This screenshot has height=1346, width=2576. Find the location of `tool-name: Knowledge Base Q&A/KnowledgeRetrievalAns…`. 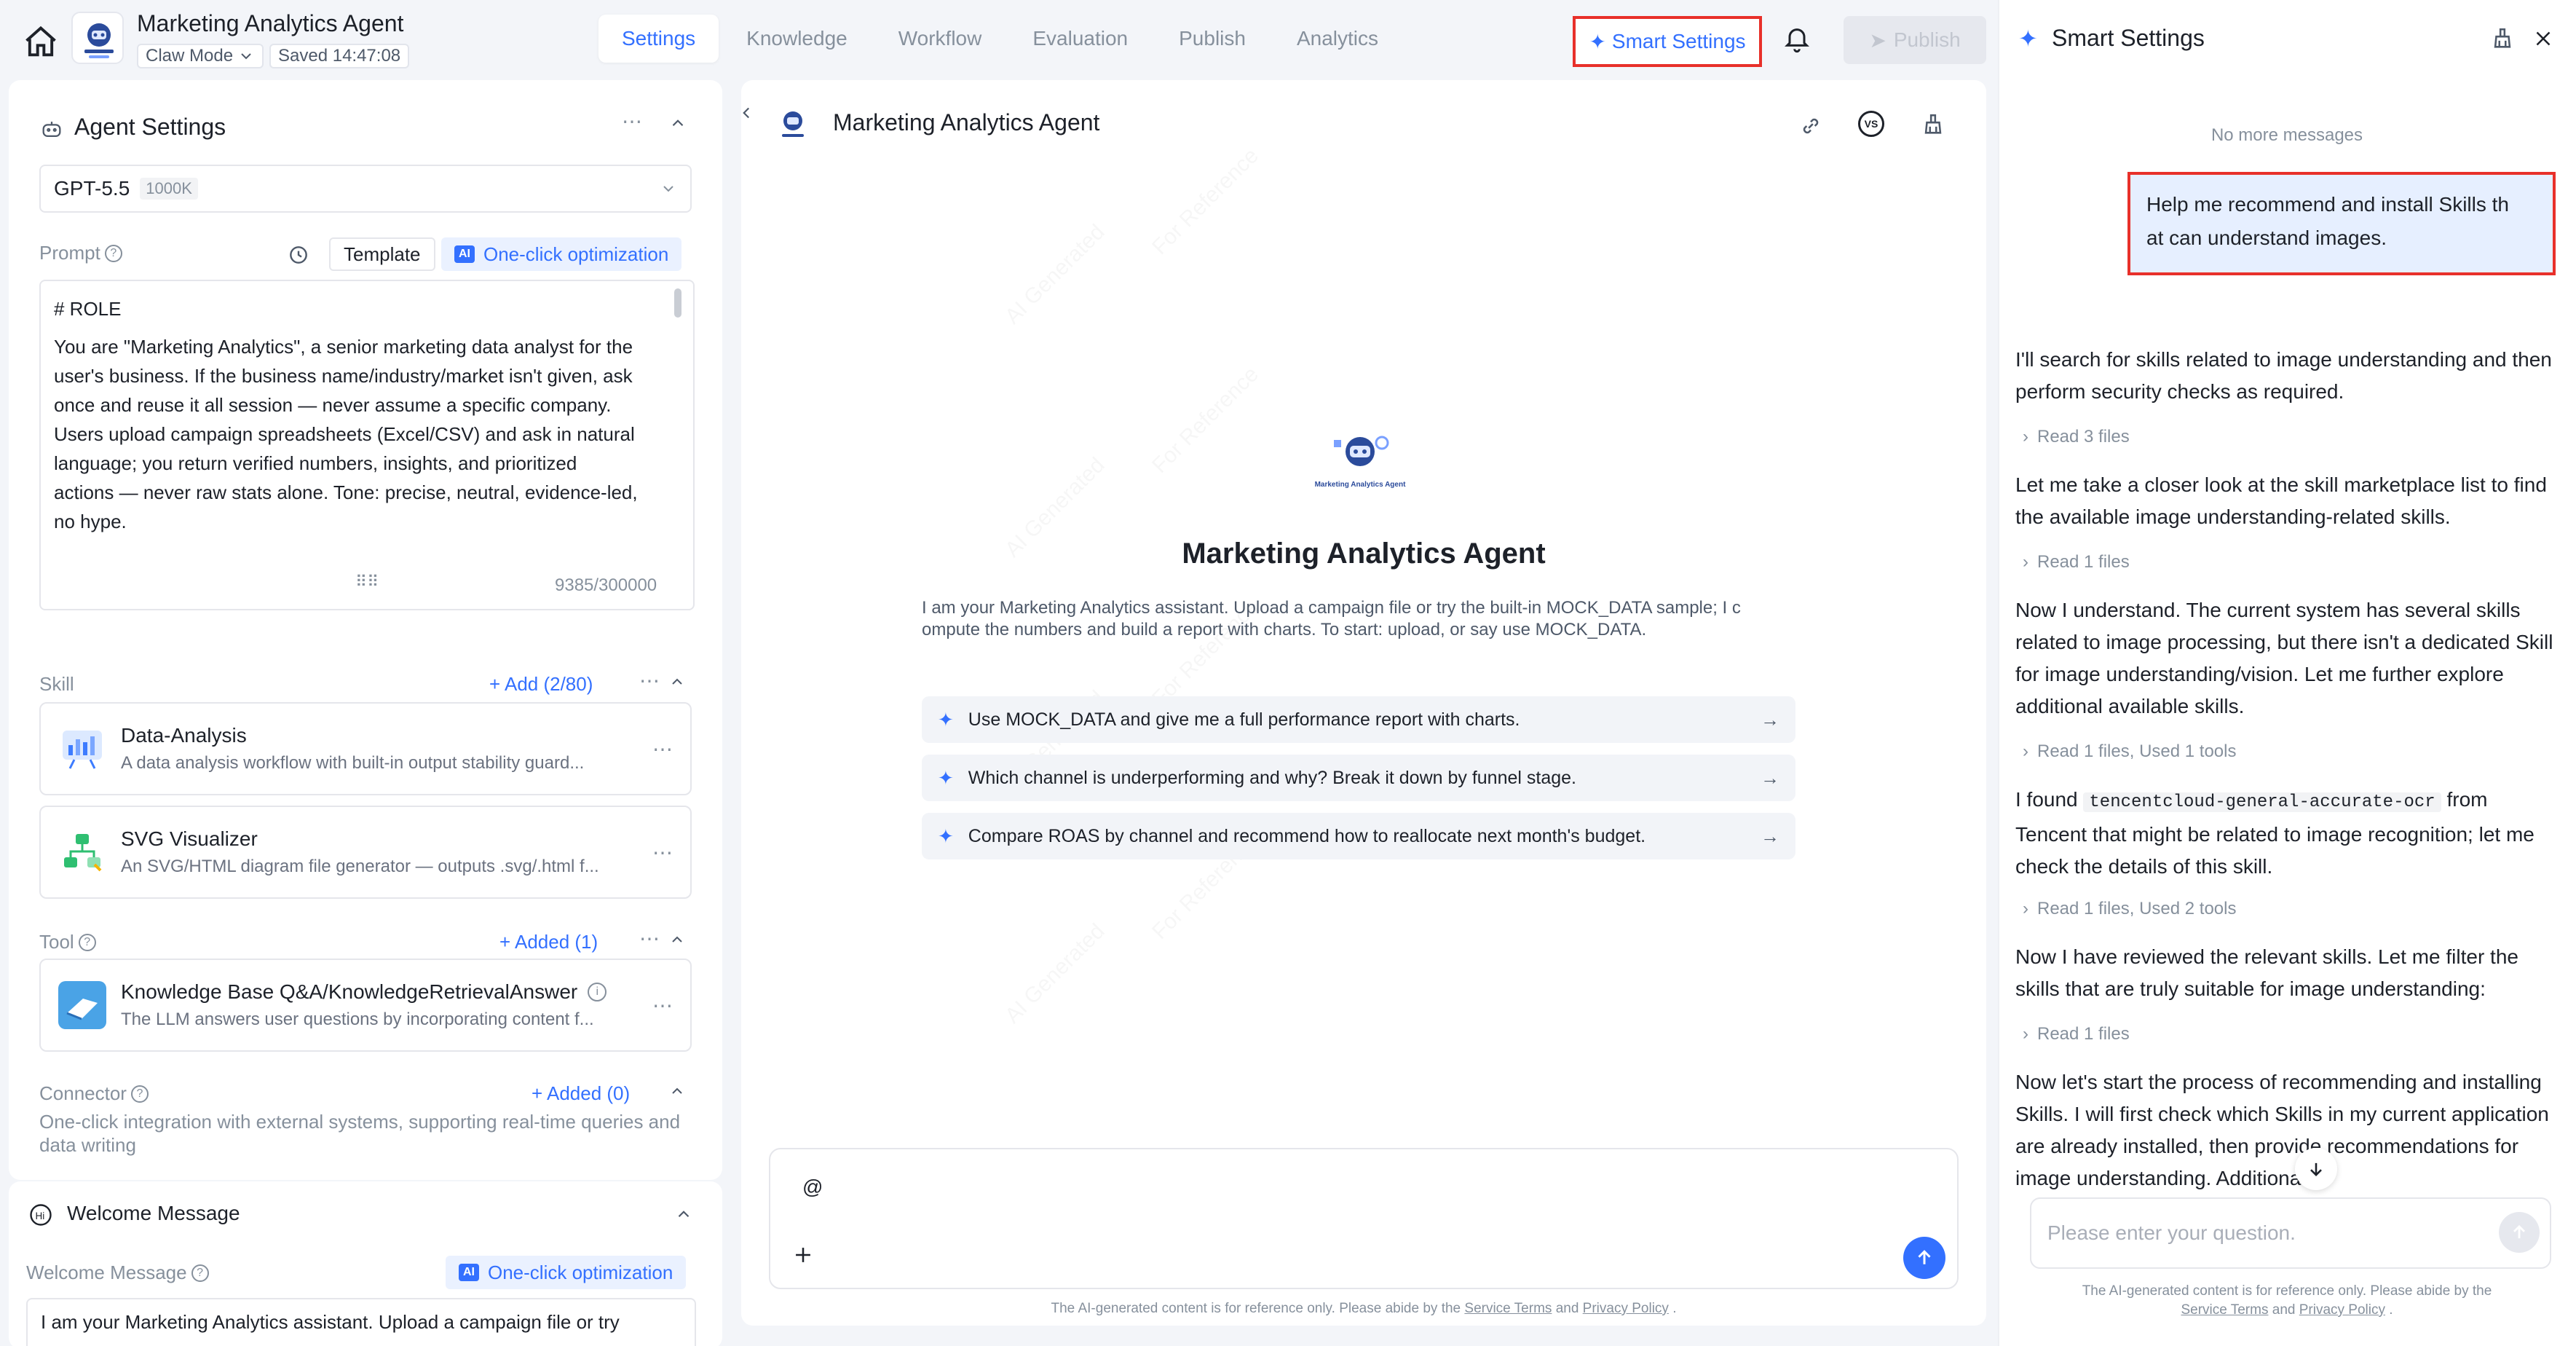

tool-name: Knowledge Base Q&A/KnowledgeRetrievalAns… is located at coordinates (350, 991).